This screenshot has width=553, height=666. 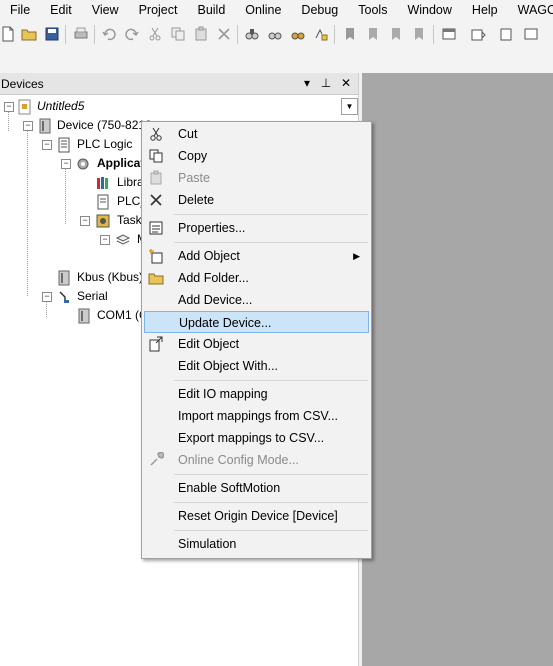 What do you see at coordinates (321, 34) in the screenshot?
I see `bookmark-icon` at bounding box center [321, 34].